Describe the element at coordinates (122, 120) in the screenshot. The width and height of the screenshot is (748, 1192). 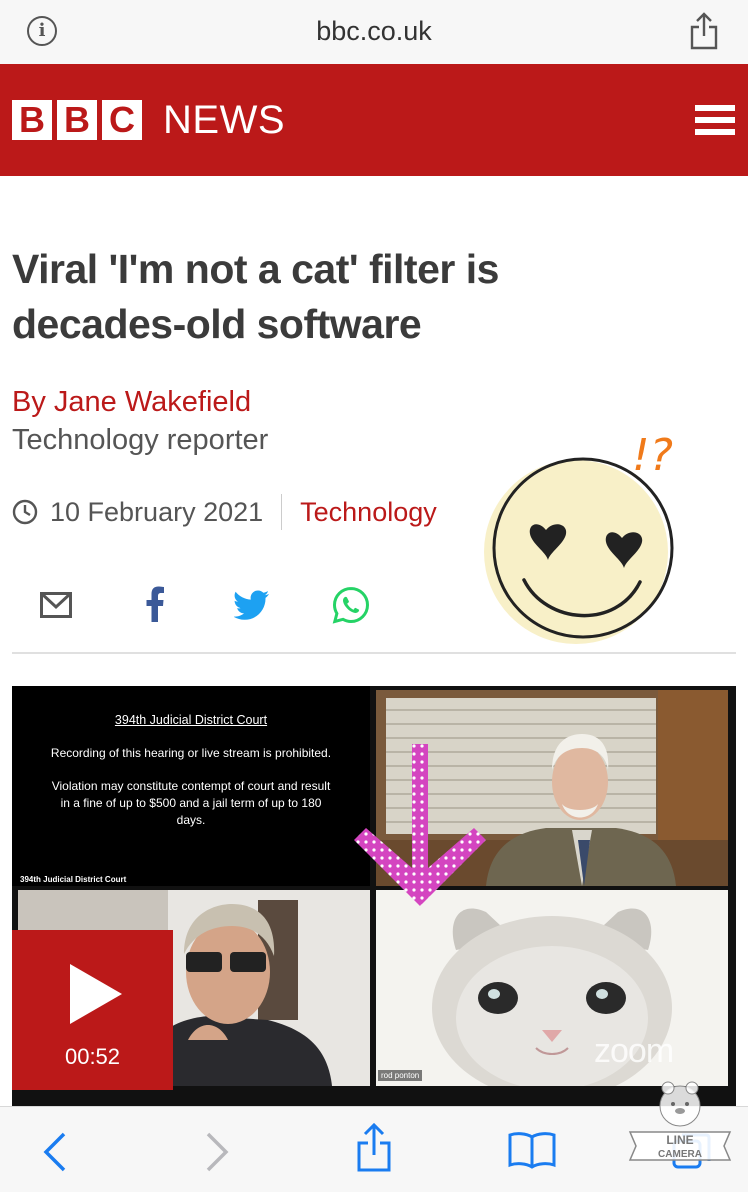
I see `logo-letter: C` at that location.